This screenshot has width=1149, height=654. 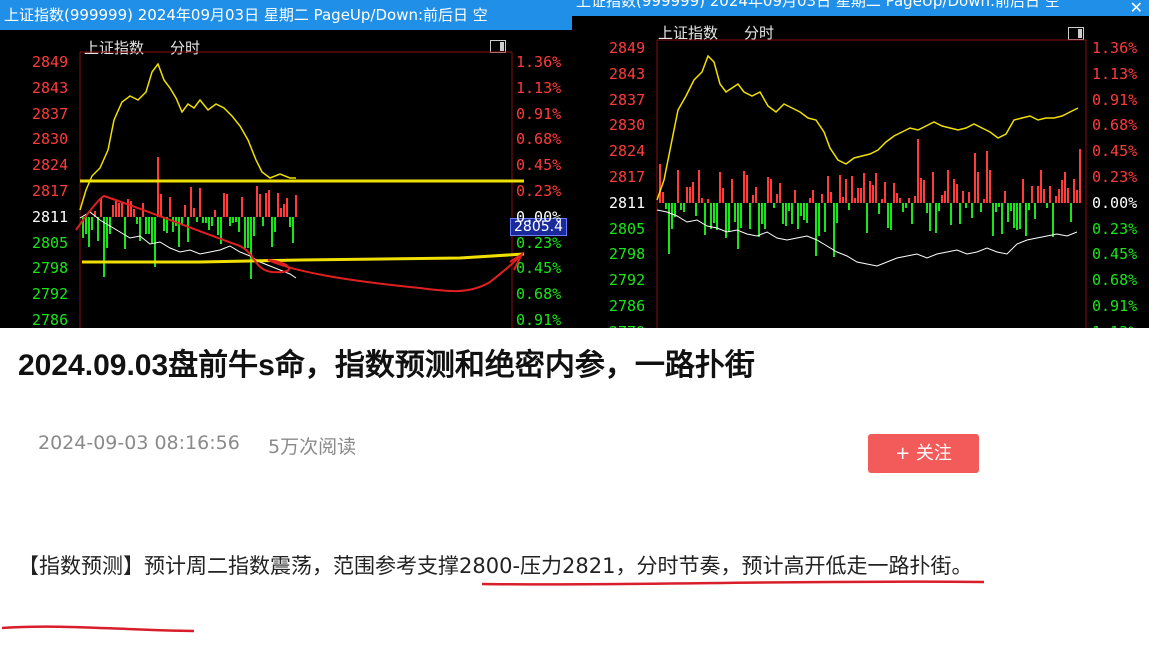 I want to click on percent-axis-label: 1.13%, so click(x=1115, y=73).